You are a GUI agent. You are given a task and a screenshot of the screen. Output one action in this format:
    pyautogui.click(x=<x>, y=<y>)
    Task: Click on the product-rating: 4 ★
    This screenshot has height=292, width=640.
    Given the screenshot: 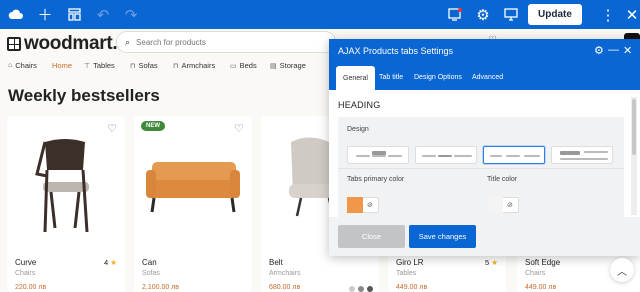 What is the action you would take?
    pyautogui.click(x=110, y=262)
    